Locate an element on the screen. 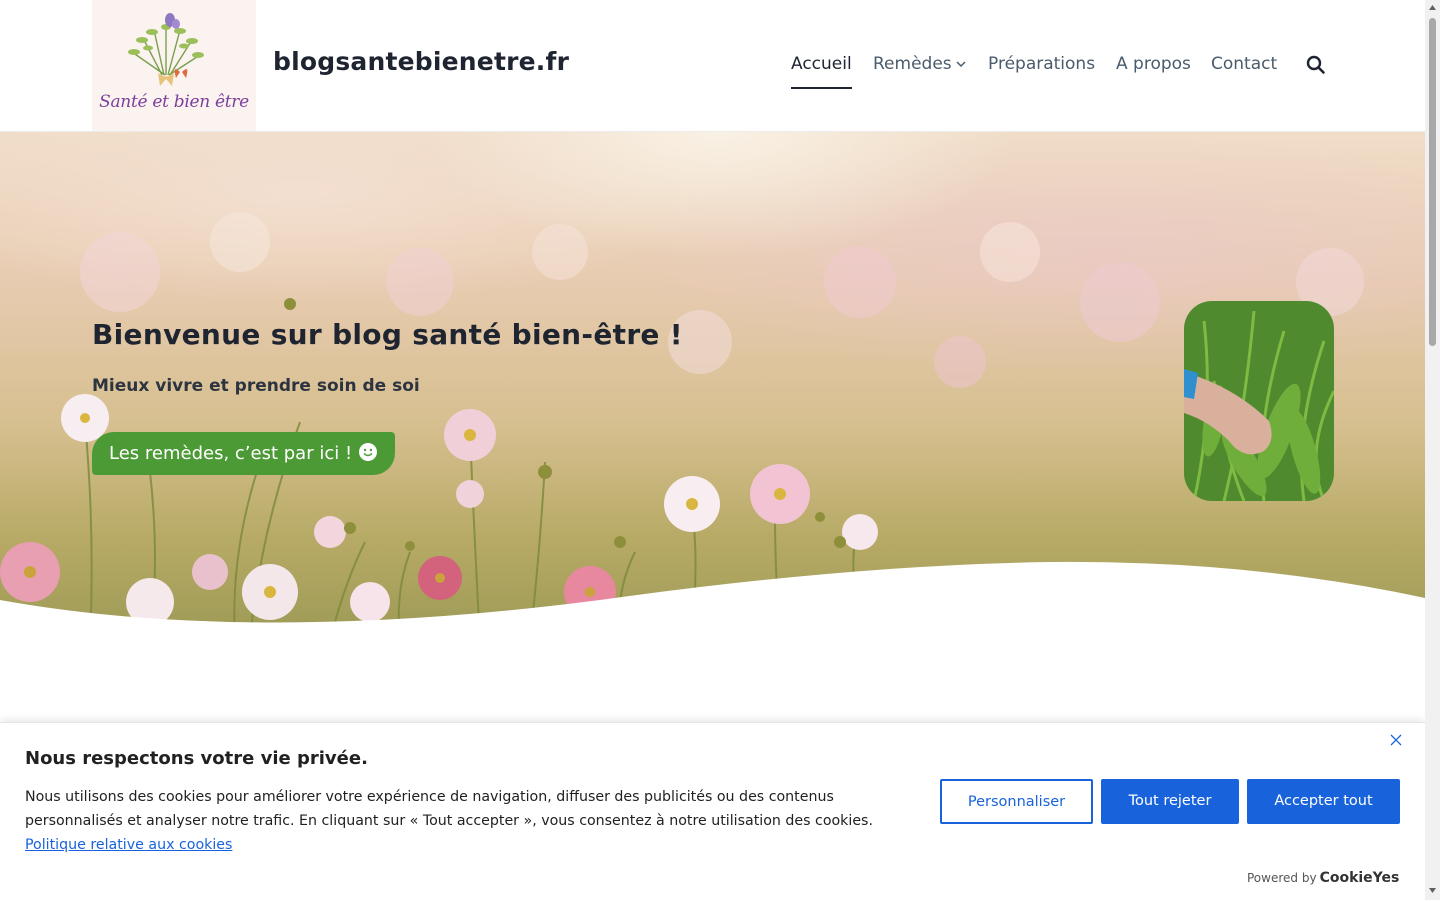 The height and width of the screenshot is (901, 1440). smiley-icon is located at coordinates (368, 452).